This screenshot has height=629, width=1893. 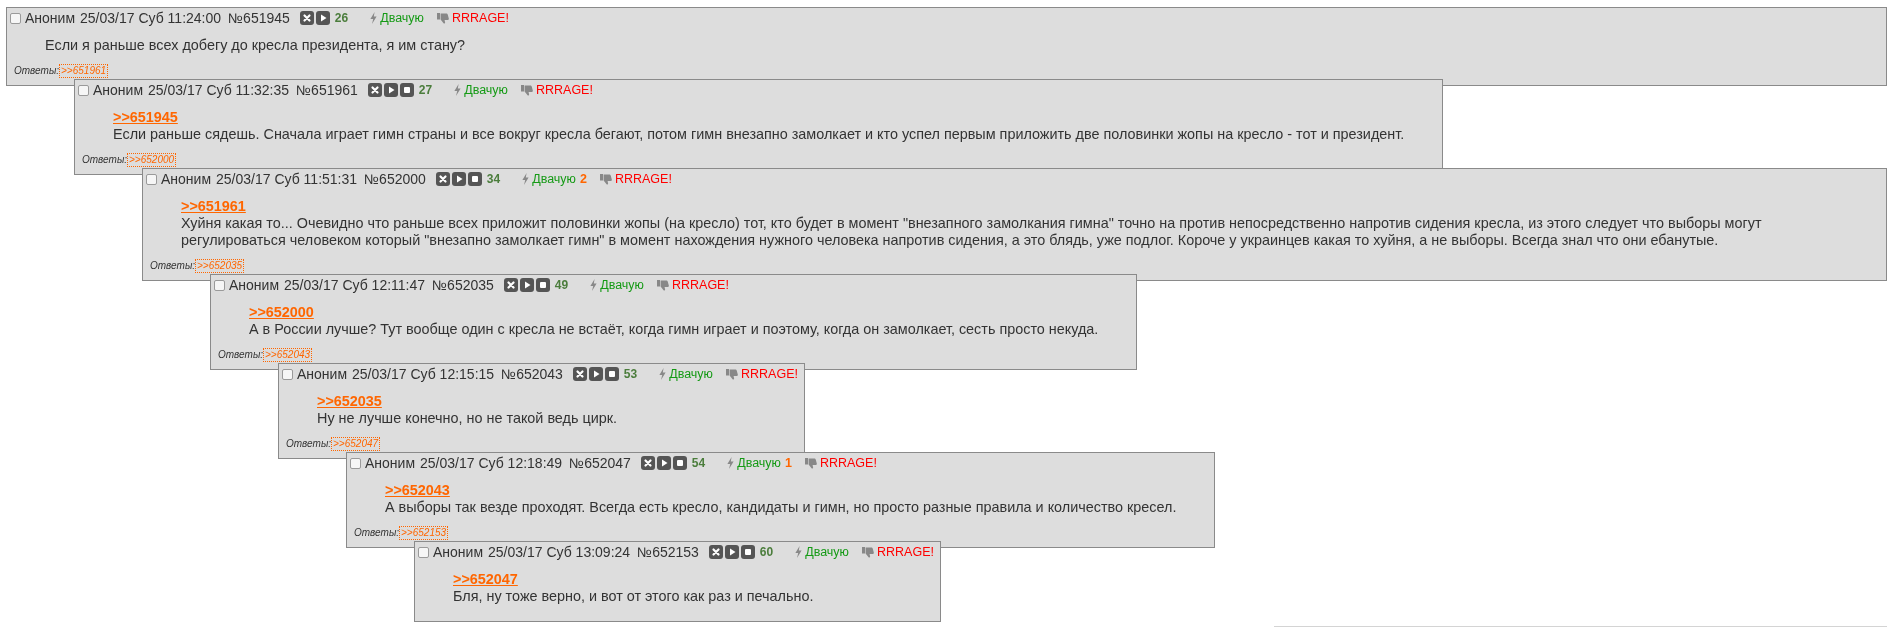 What do you see at coordinates (341, 18) in the screenshot?
I see `post-ordinal: 26` at bounding box center [341, 18].